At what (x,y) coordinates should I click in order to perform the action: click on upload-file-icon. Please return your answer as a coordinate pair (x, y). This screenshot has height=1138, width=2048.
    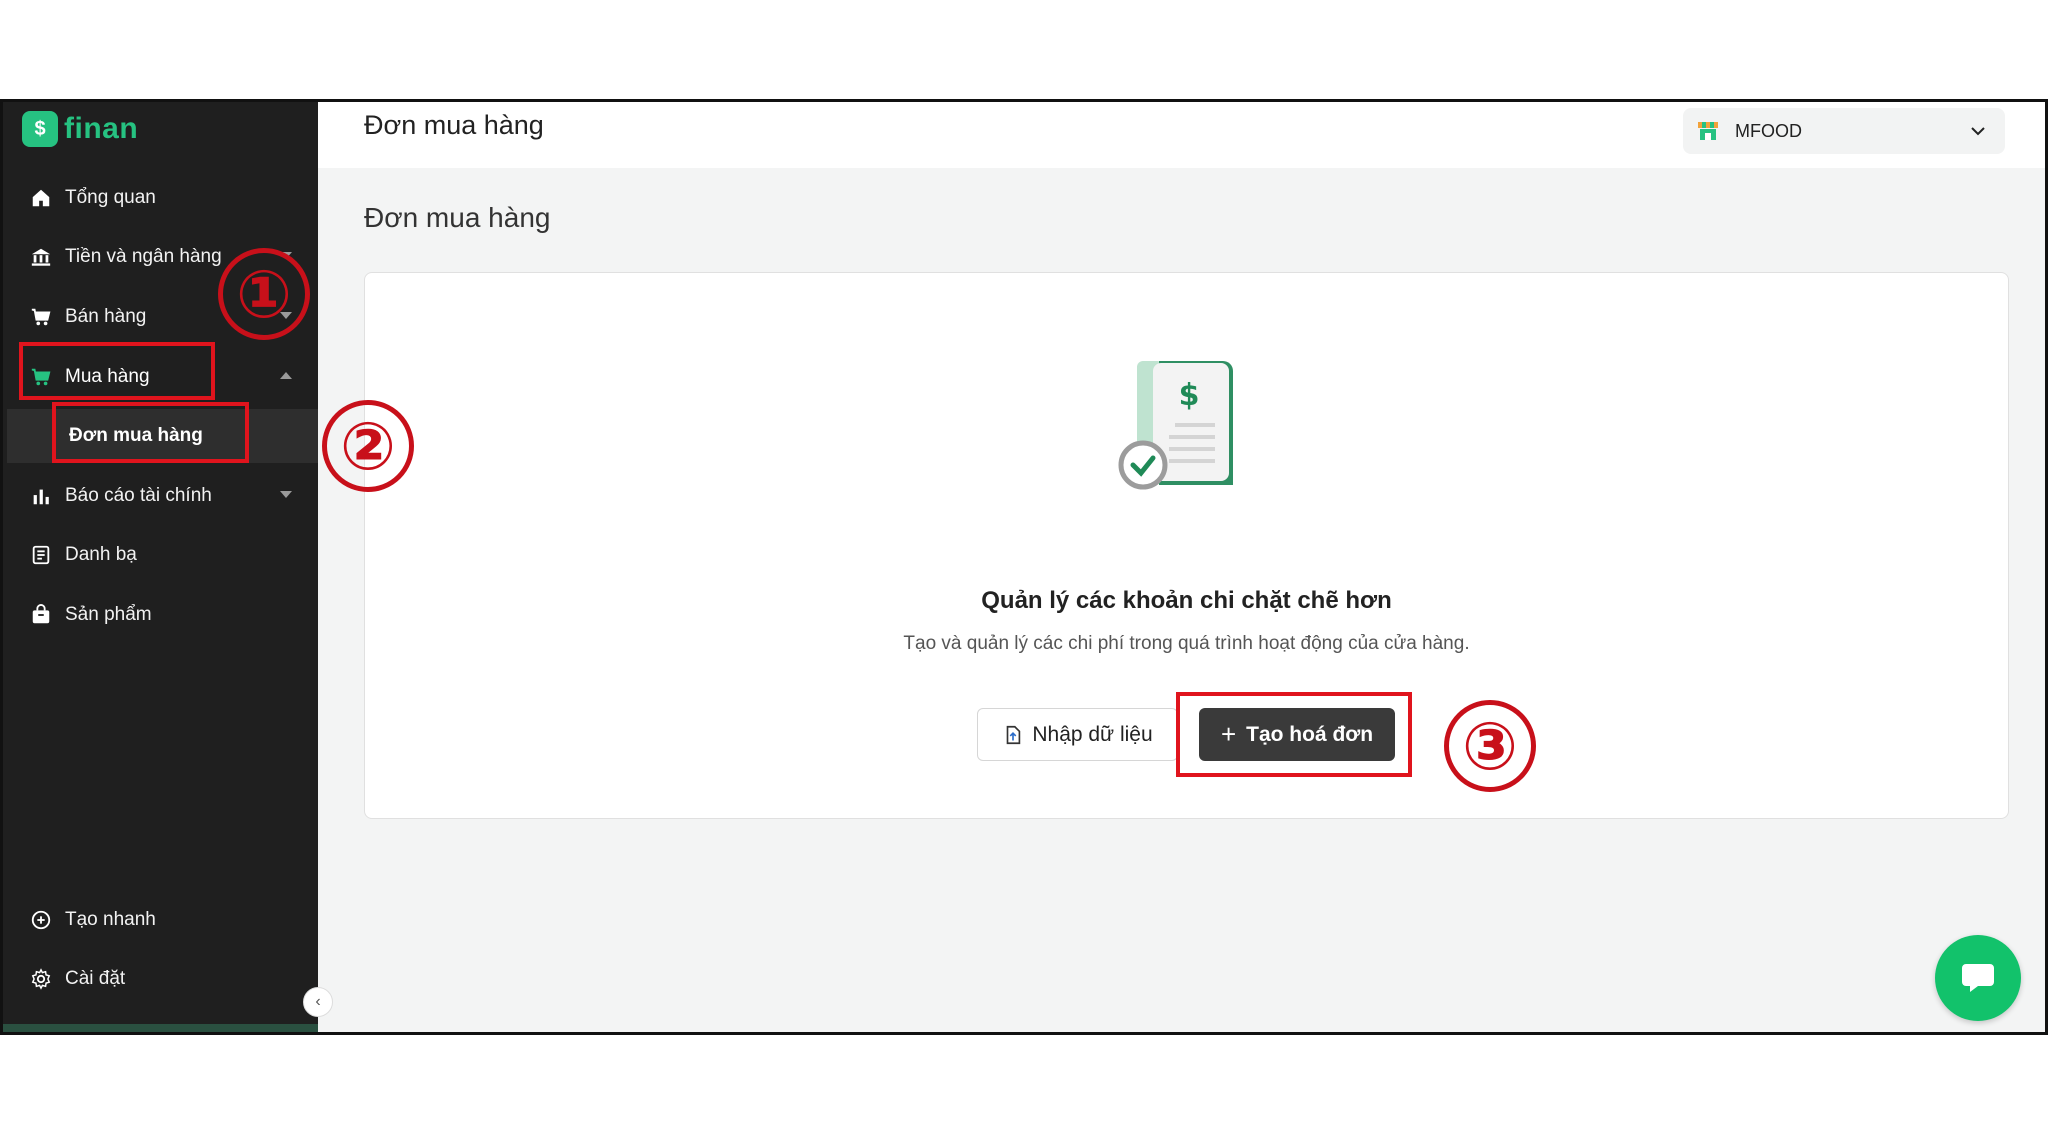
    Looking at the image, I should click on (1014, 734).